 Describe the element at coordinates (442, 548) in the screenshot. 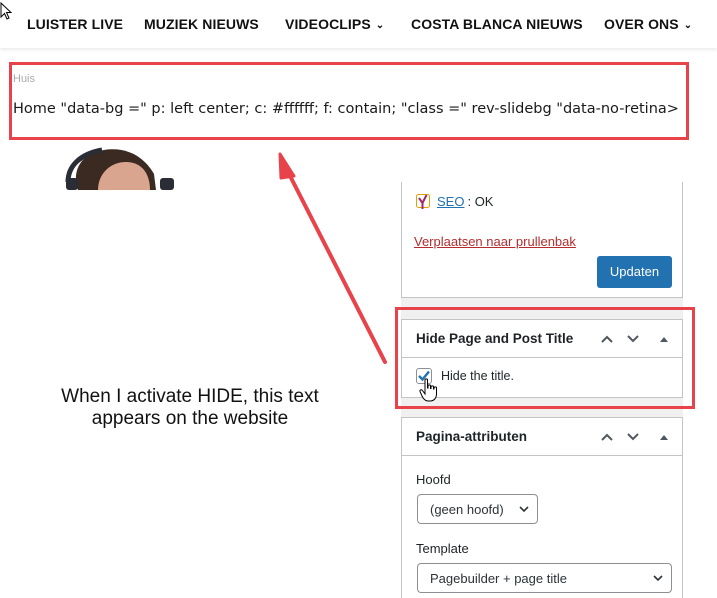

I see `template-label: Template` at that location.